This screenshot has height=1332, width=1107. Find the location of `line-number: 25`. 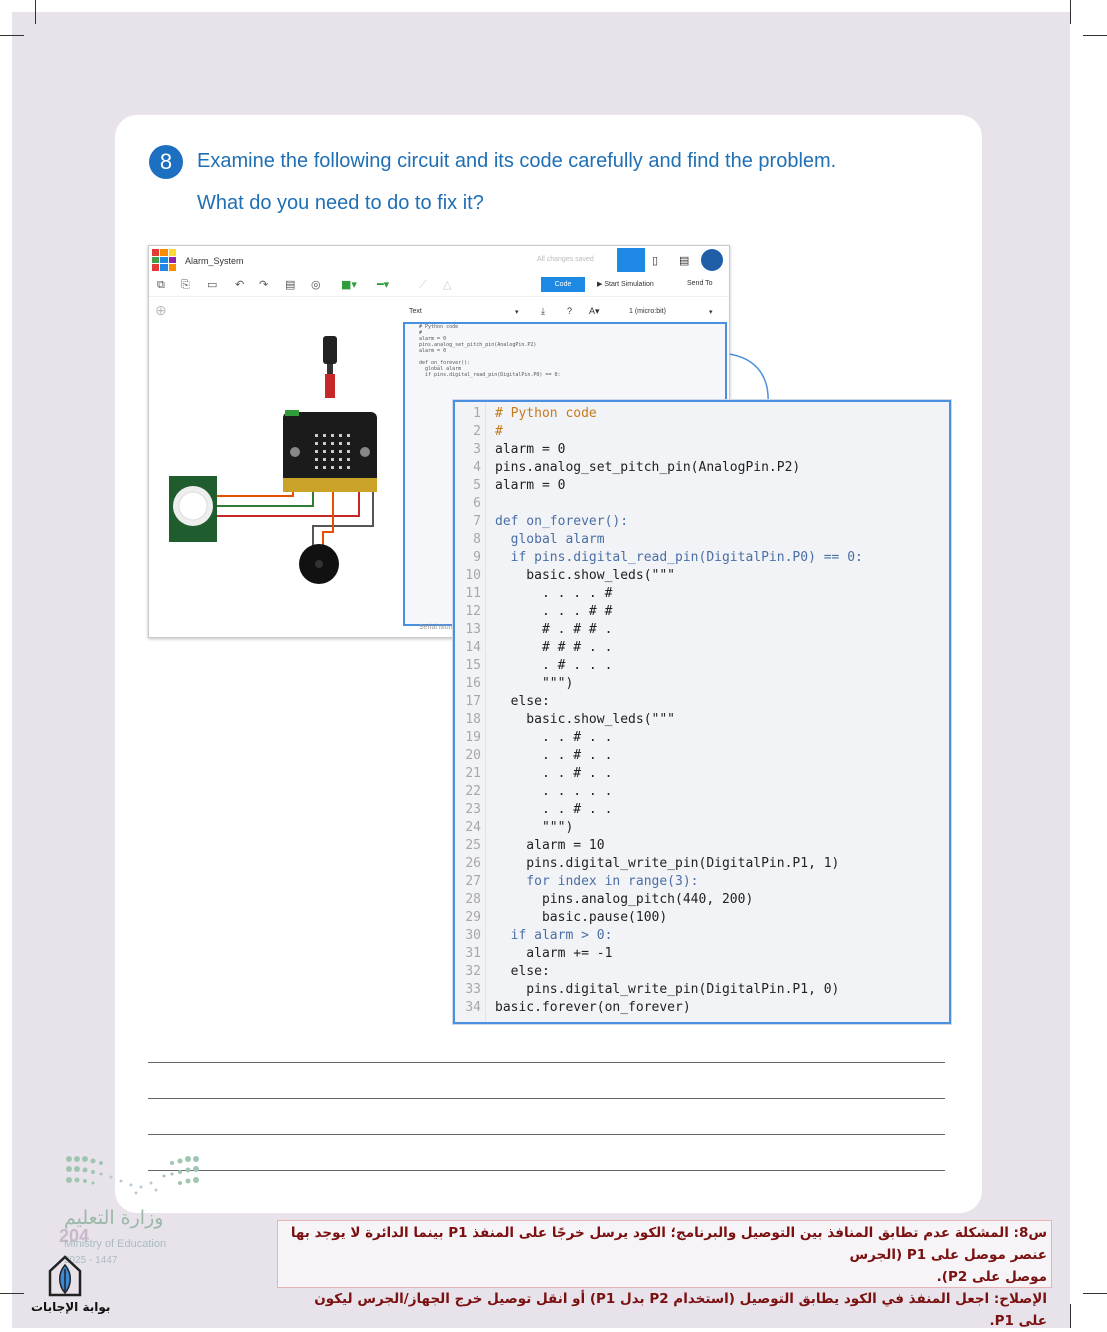

line-number: 25 is located at coordinates (473, 845).